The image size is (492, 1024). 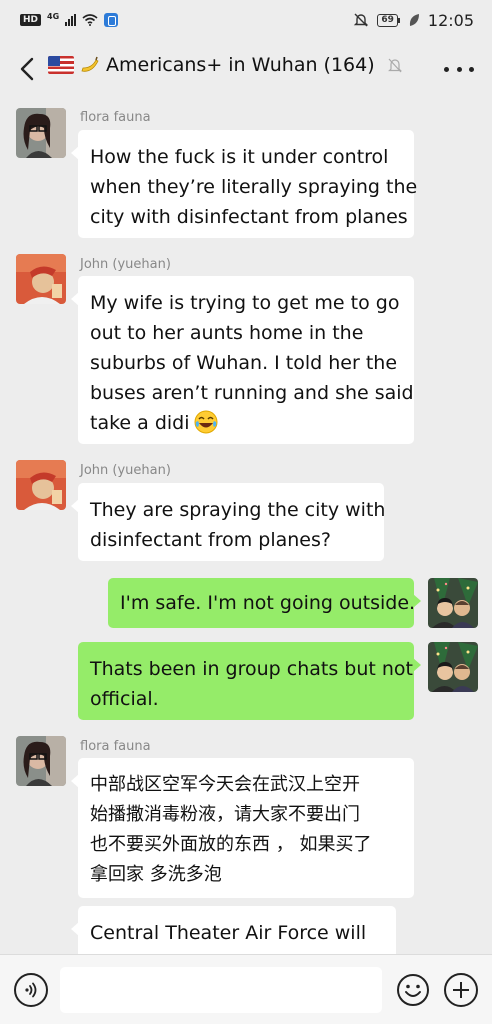 What do you see at coordinates (268, 603) in the screenshot?
I see `message-line: I'm safe. I'm not going outside.` at bounding box center [268, 603].